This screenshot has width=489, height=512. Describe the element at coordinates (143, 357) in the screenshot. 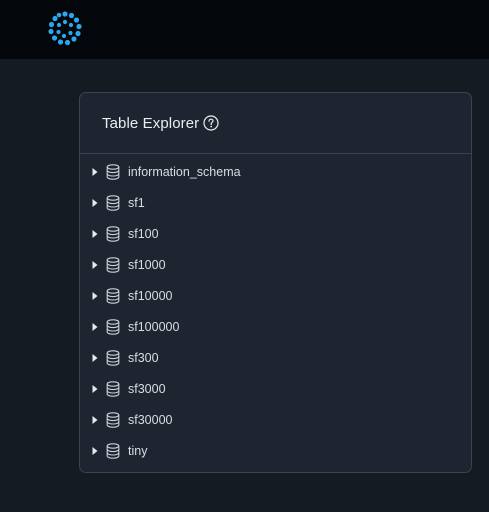

I see `tree-item-label: sf300` at that location.